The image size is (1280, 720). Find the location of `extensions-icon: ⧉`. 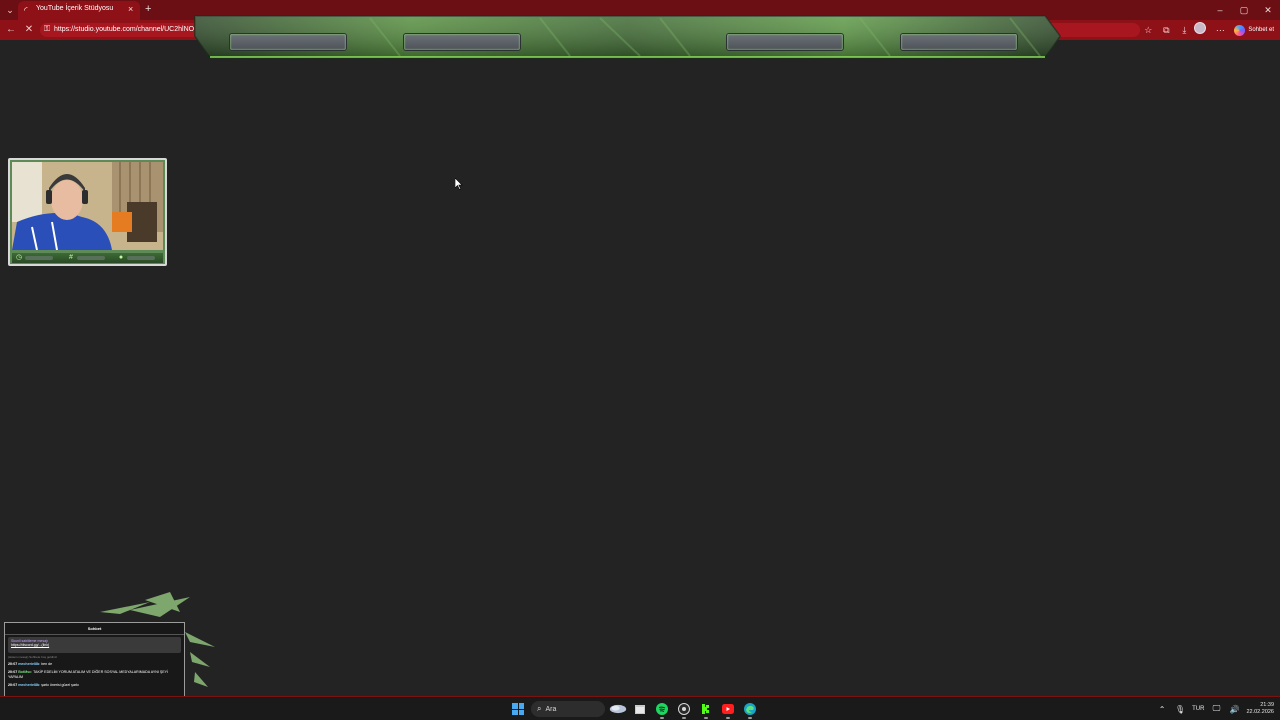

extensions-icon: ⧉ is located at coordinates (1166, 30).